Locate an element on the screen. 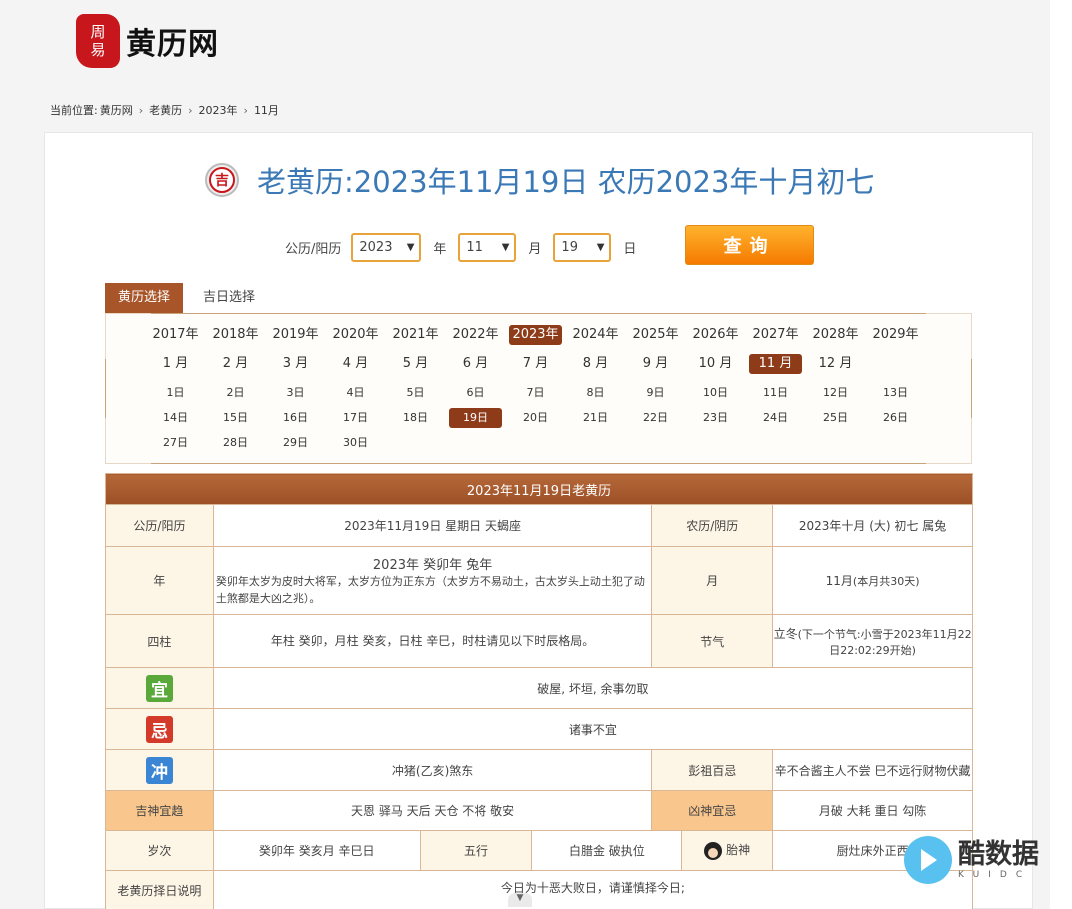 This screenshot has height=909, width=1072. month-option: 2 月 is located at coordinates (235, 364).